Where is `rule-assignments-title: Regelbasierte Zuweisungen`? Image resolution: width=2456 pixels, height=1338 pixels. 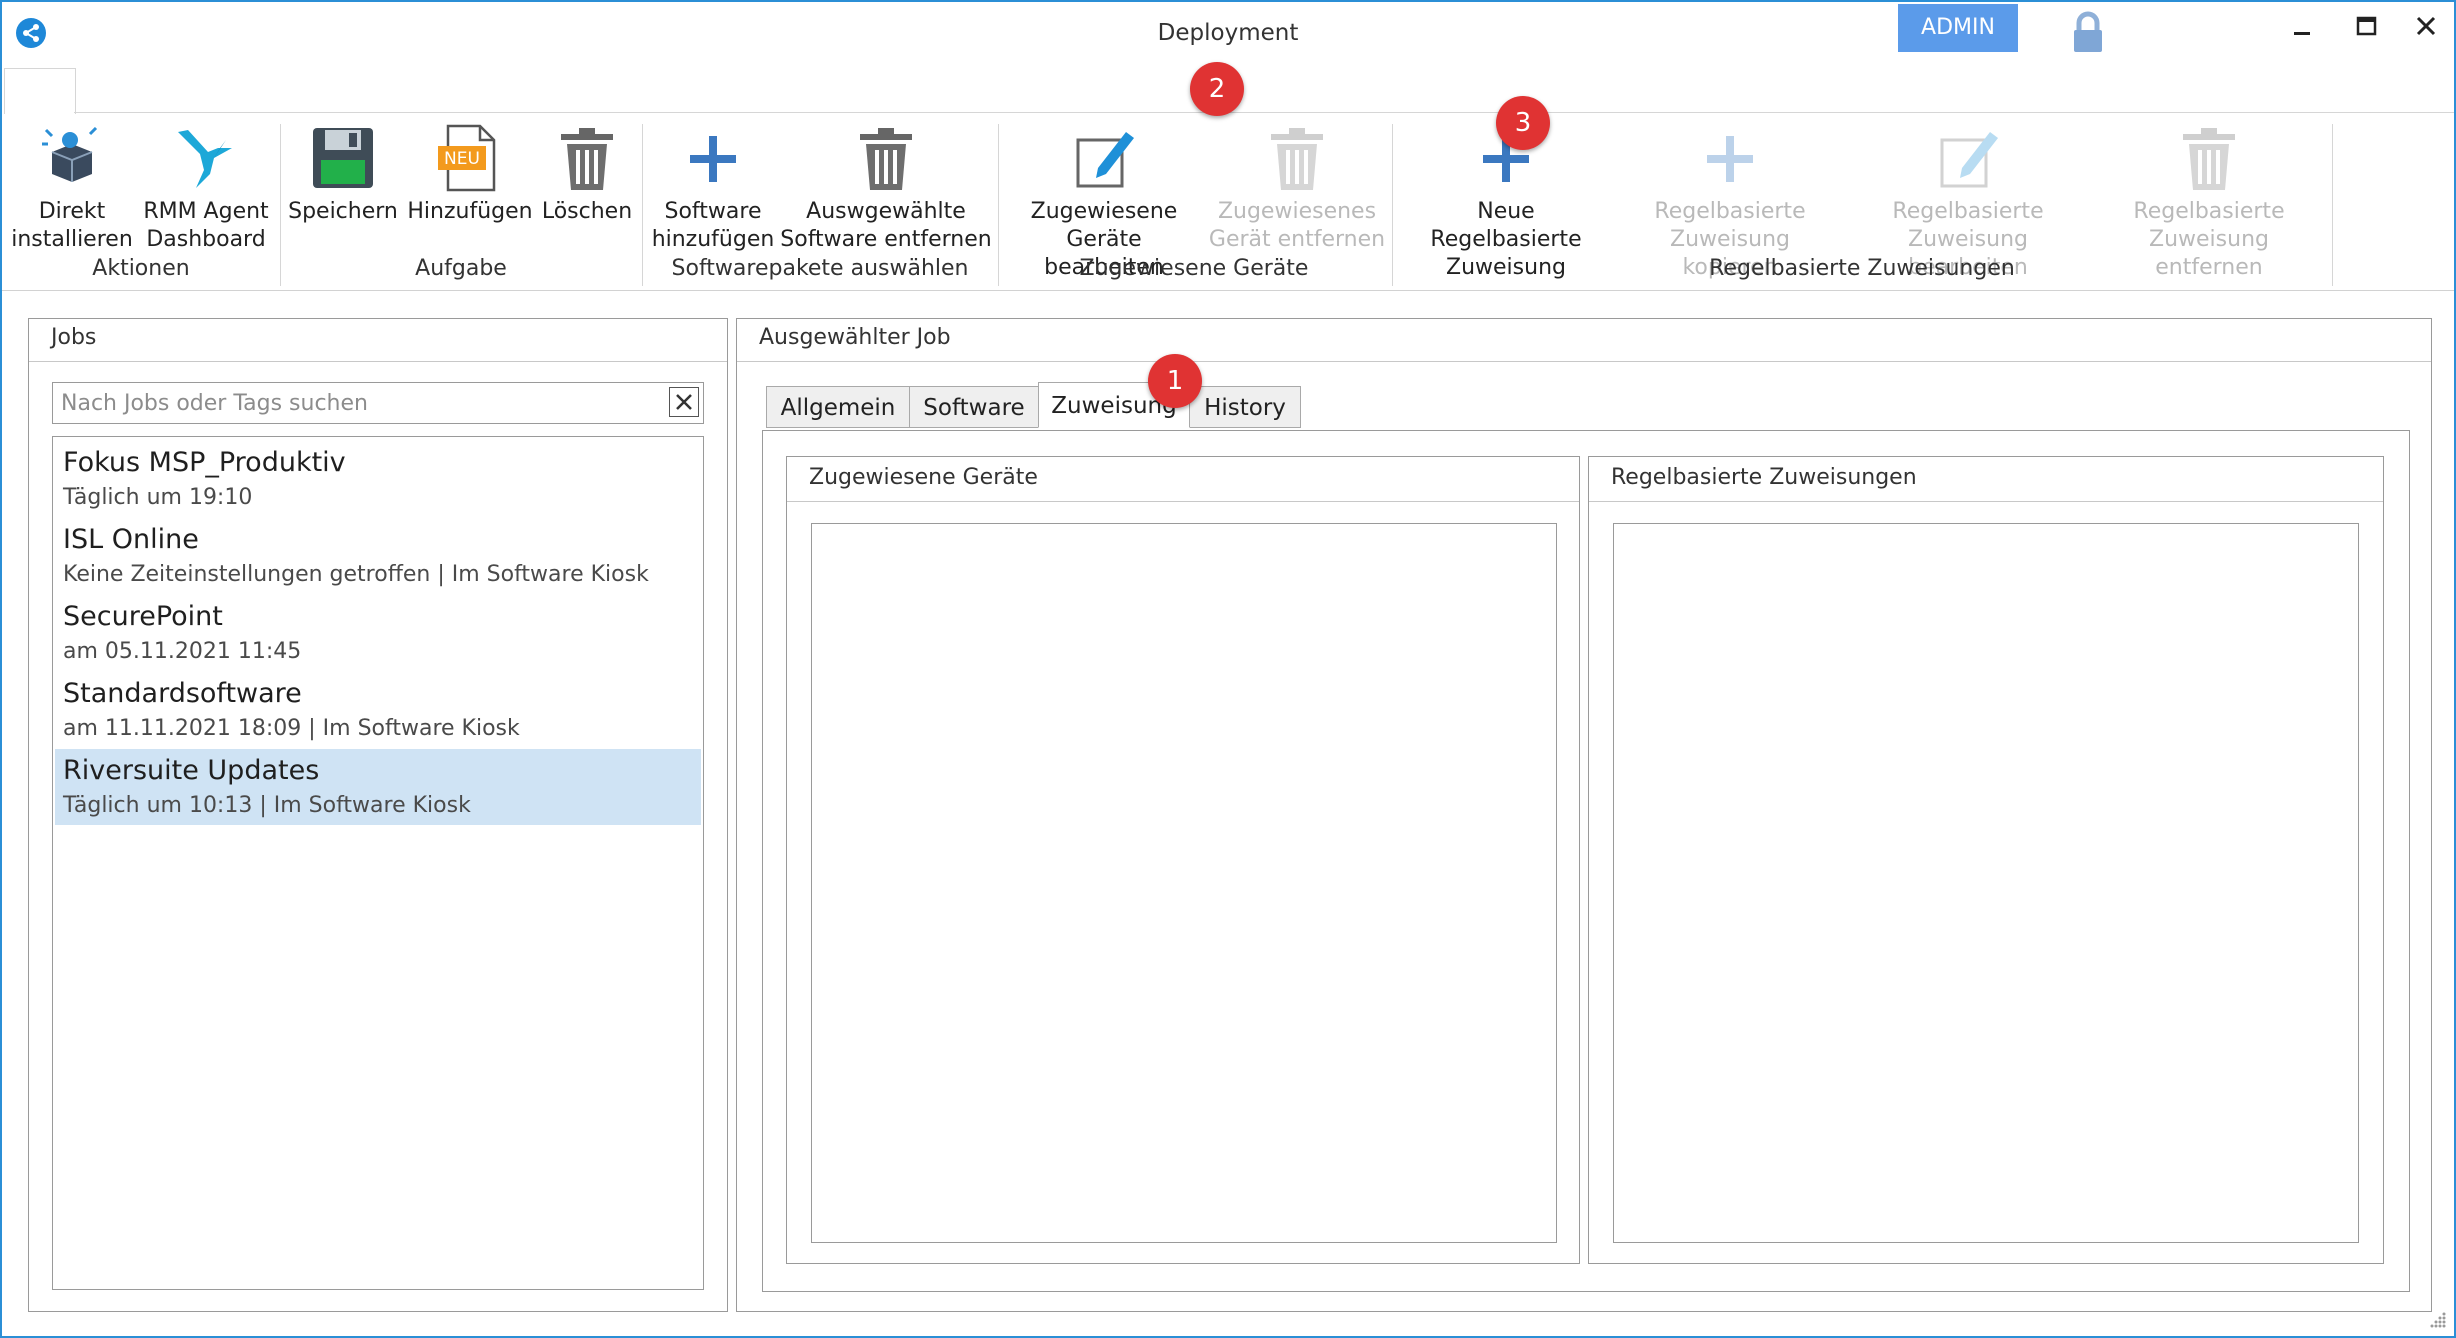
rule-assignments-title: Regelbasierte Zuweisungen is located at coordinates (1764, 477).